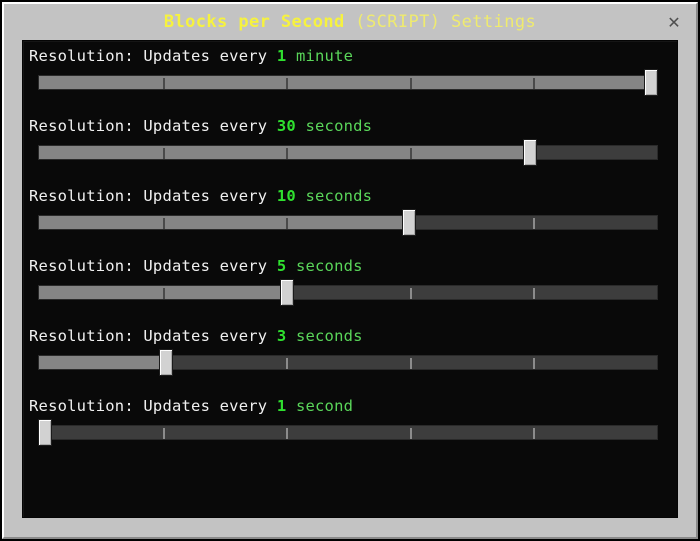  I want to click on window-title-secondary: (SCRIPT) Settings, so click(440, 22).